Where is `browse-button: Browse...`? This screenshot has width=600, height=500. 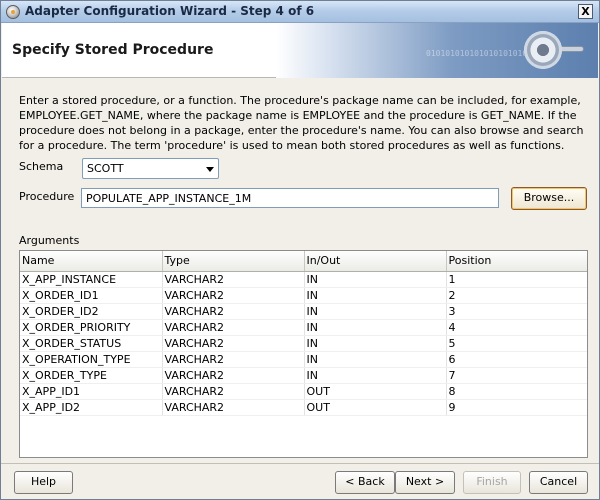 browse-button: Browse... is located at coordinates (549, 198).